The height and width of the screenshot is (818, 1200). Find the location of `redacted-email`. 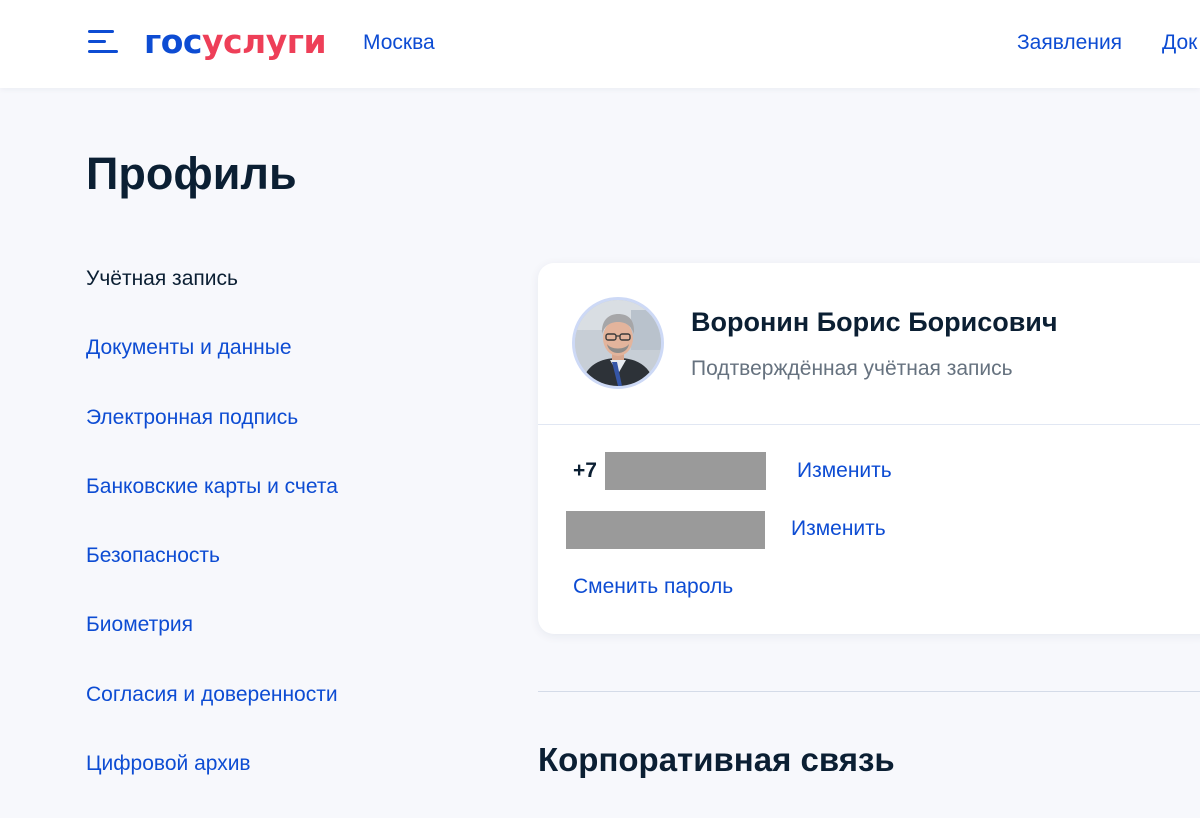

redacted-email is located at coordinates (665, 530).